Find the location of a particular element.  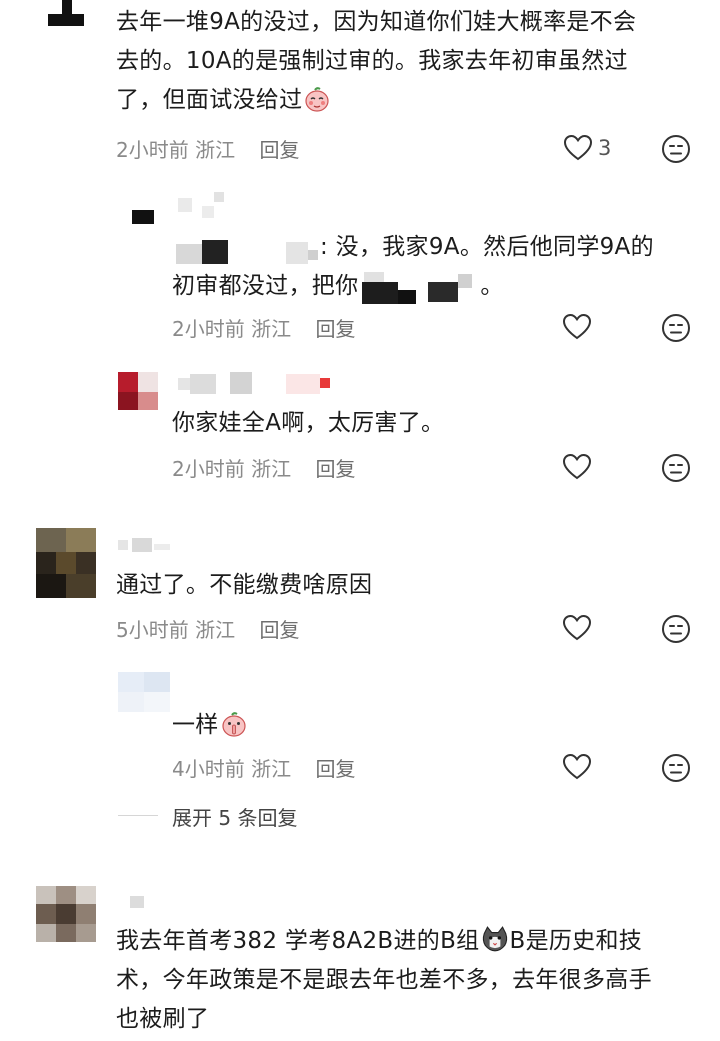

reply-1-location: 浙江 is located at coordinates (271, 329).